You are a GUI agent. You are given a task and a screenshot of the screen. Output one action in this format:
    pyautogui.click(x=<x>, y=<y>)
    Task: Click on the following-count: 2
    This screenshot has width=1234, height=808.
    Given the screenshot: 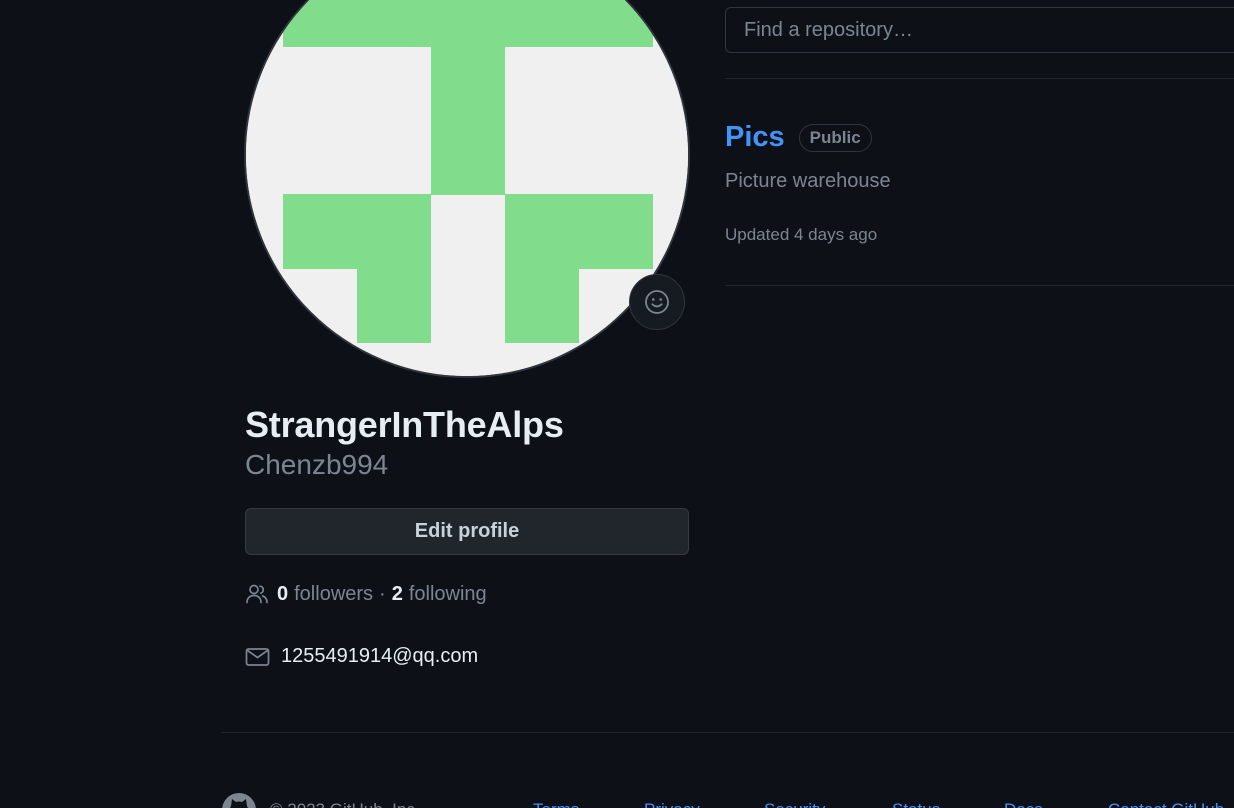 What is the action you would take?
    pyautogui.click(x=397, y=593)
    